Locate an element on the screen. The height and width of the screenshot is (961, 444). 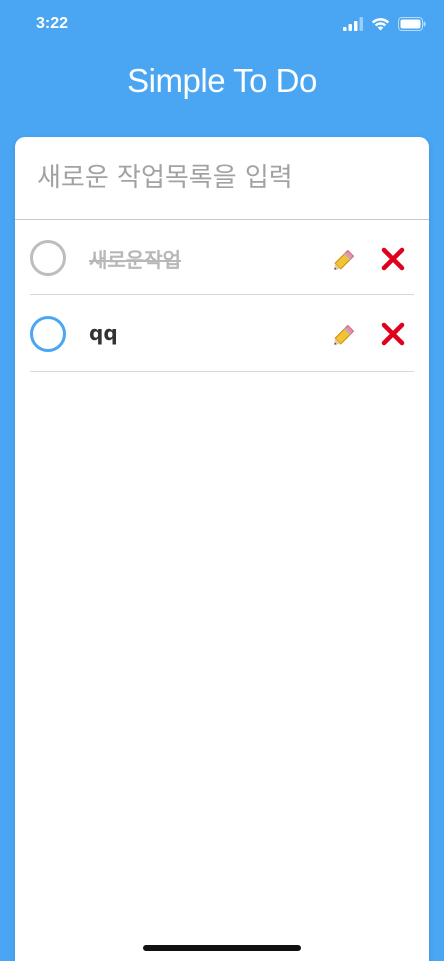
app-title: Simple To Do is located at coordinates (222, 80).